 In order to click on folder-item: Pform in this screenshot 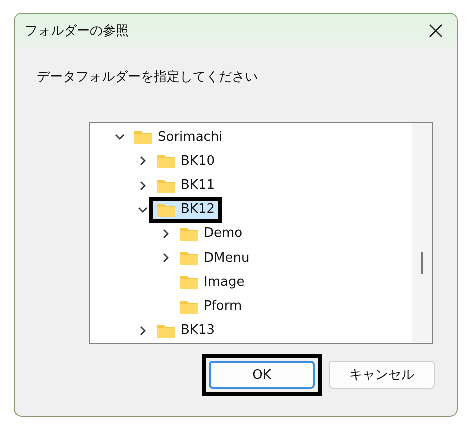, I will do `click(211, 307)`.